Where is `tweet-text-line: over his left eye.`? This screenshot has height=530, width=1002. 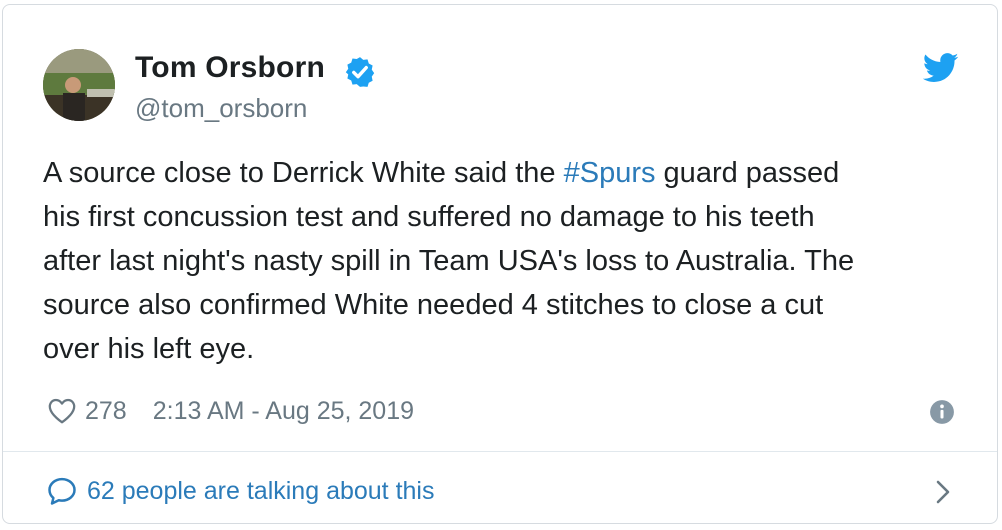
tweet-text-line: over his left eye. is located at coordinates (149, 349).